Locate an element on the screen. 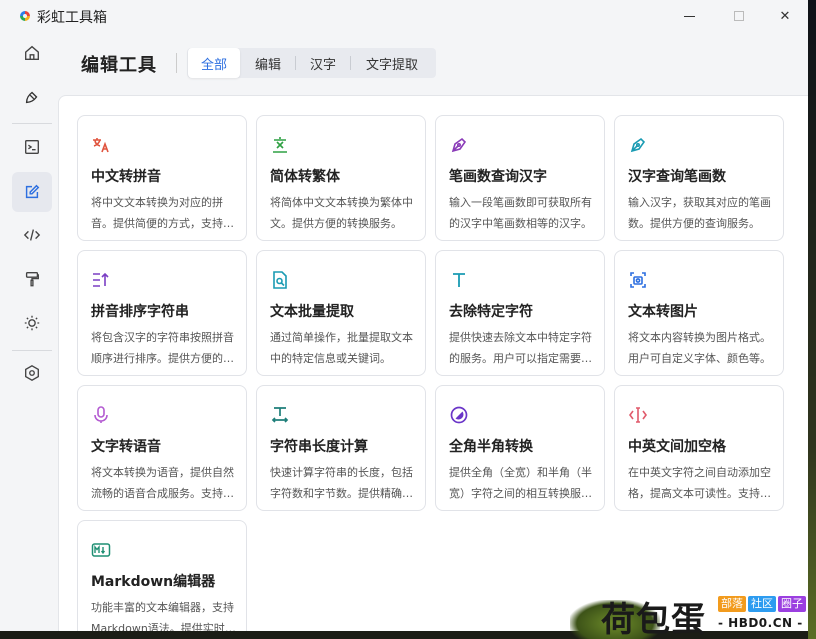 This screenshot has width=816, height=639. tool-description: 将中文文本转换为对应的拼音。提供简便的方式，支持多种拼音风格。 is located at coordinates (162, 213).